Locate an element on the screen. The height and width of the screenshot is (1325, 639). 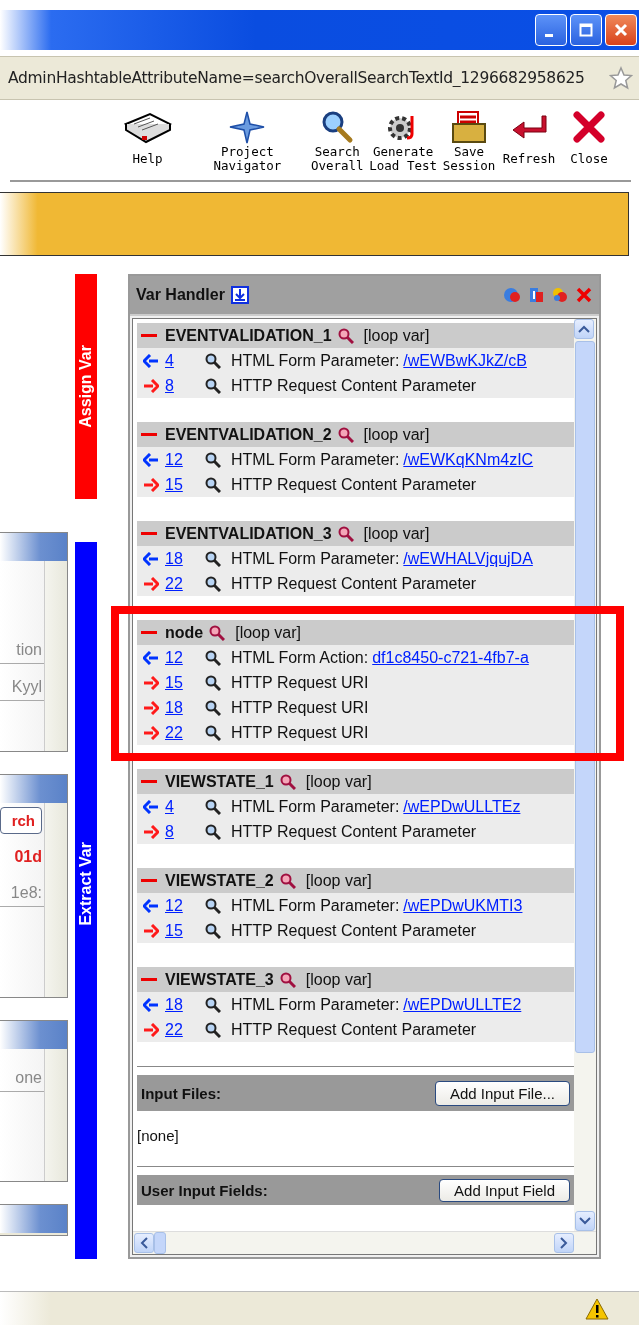
side-tab: Extract Var is located at coordinates (86, 900).